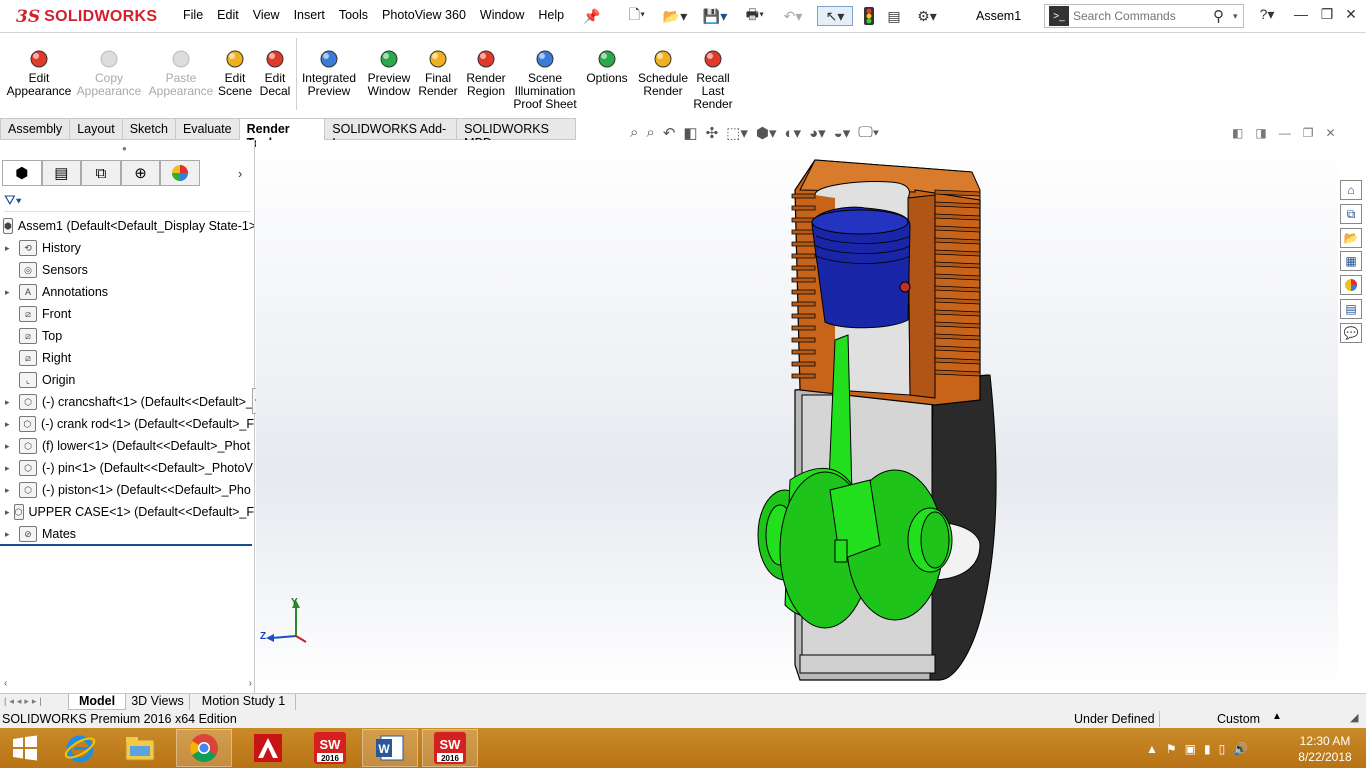  I want to click on render-region-button: Render Region, so click(486, 73).